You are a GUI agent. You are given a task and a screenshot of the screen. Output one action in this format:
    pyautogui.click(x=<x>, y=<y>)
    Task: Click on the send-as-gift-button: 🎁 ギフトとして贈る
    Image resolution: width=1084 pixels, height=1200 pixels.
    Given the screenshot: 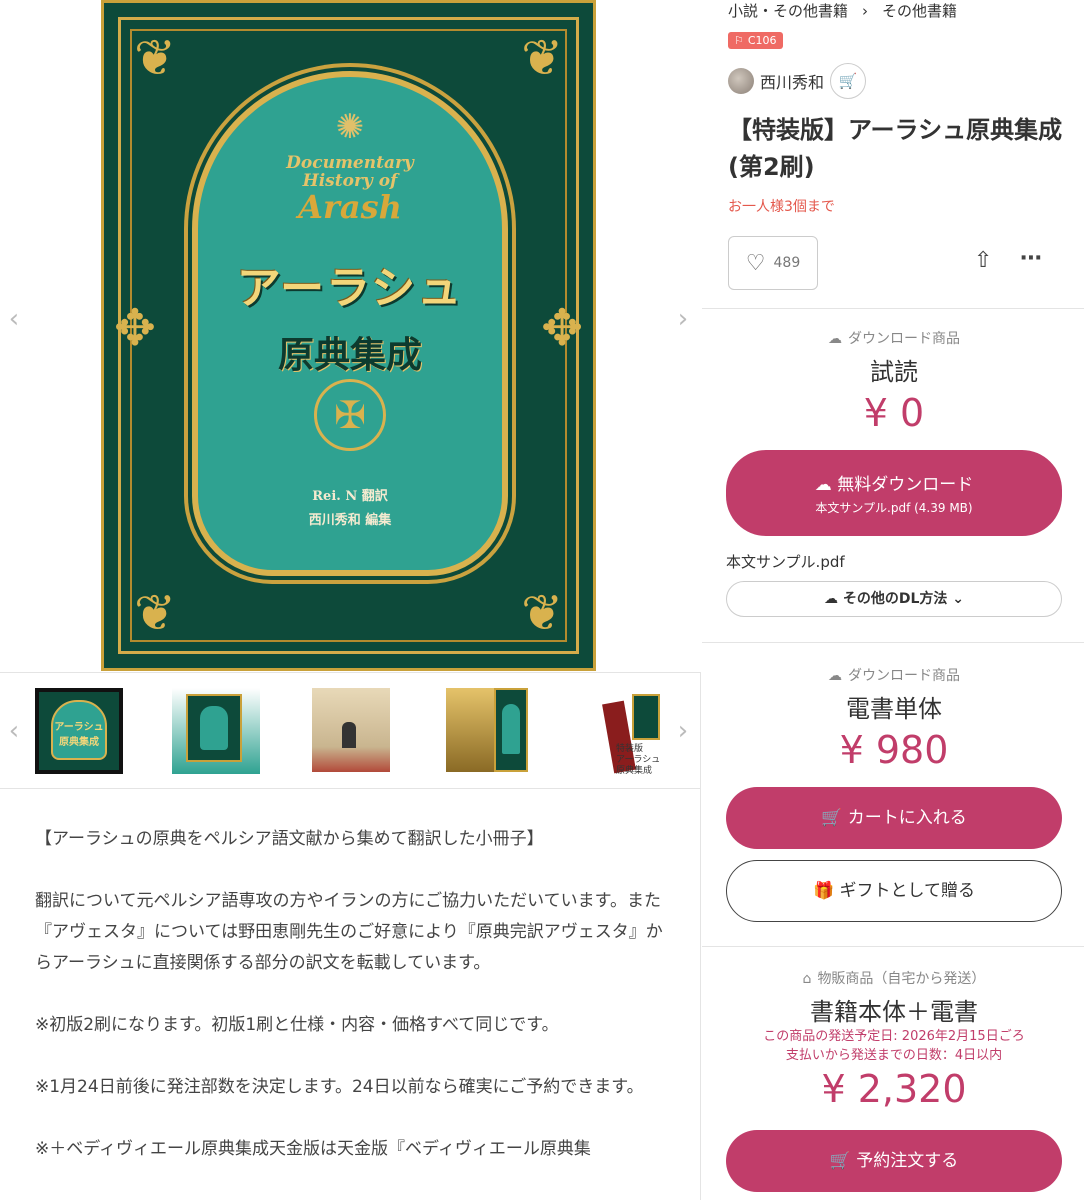 What is the action you would take?
    pyautogui.click(x=894, y=891)
    